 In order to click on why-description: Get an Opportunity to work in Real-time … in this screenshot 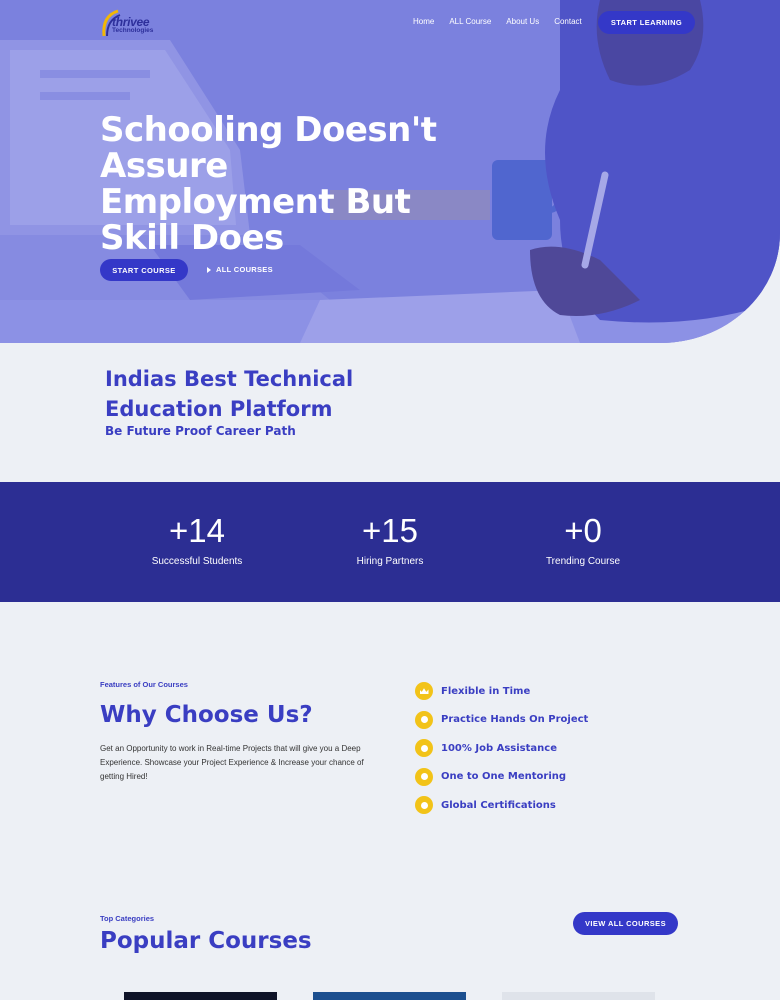, I will do `click(232, 762)`.